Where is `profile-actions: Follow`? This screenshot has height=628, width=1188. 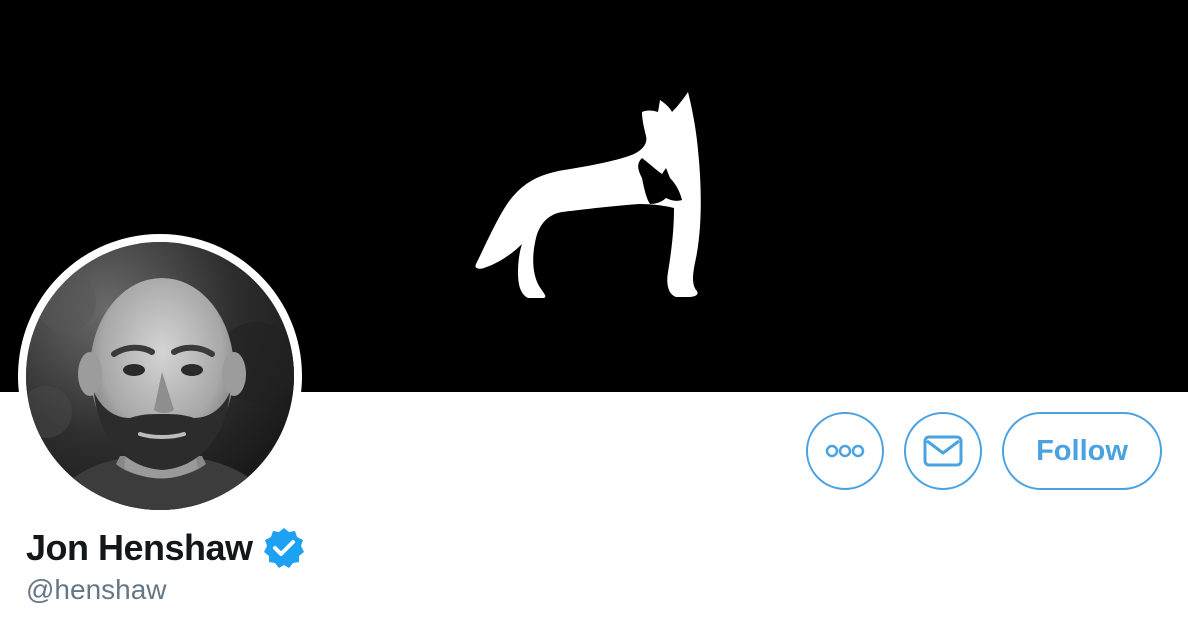
profile-actions: Follow is located at coordinates (984, 451).